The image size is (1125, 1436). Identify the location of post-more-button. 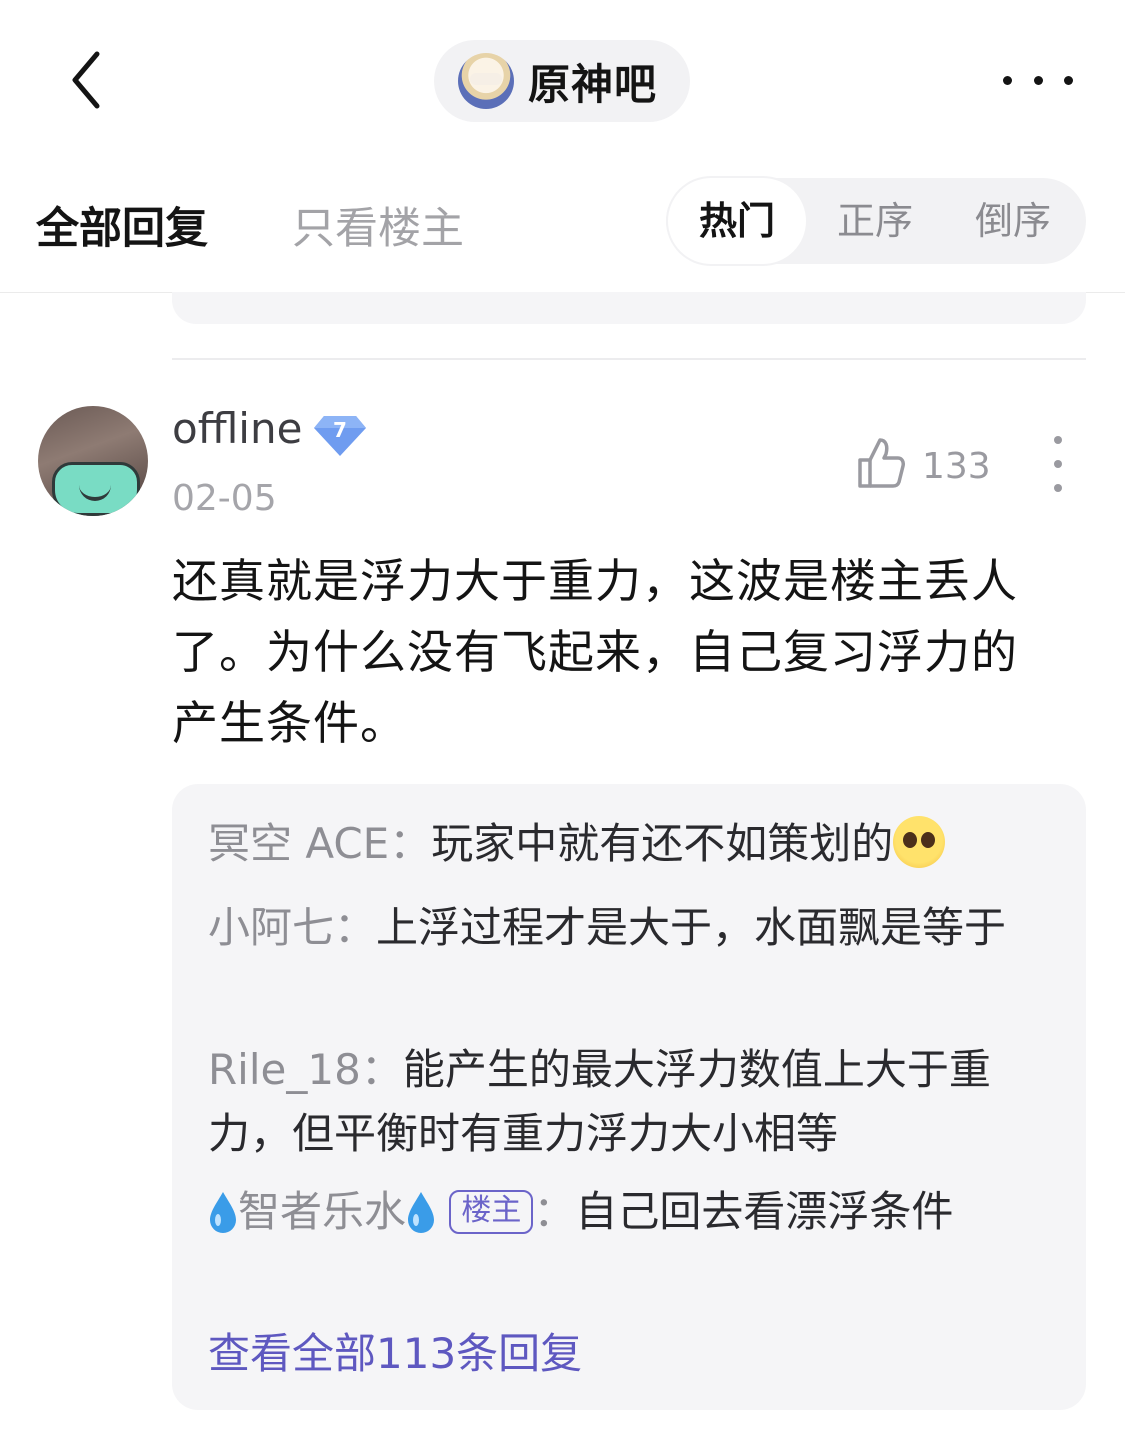
(1058, 464).